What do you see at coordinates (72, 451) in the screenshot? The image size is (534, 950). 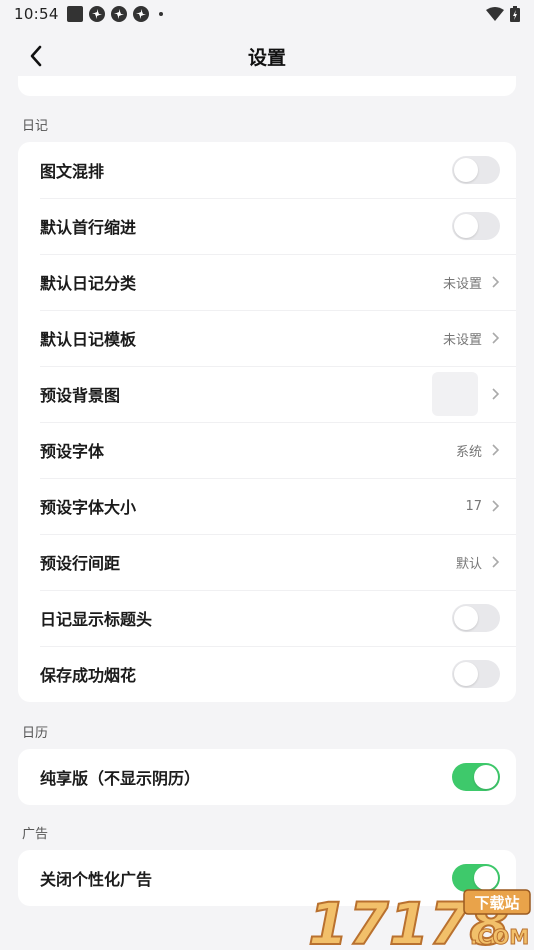 I see `setting-label: 预设字体` at bounding box center [72, 451].